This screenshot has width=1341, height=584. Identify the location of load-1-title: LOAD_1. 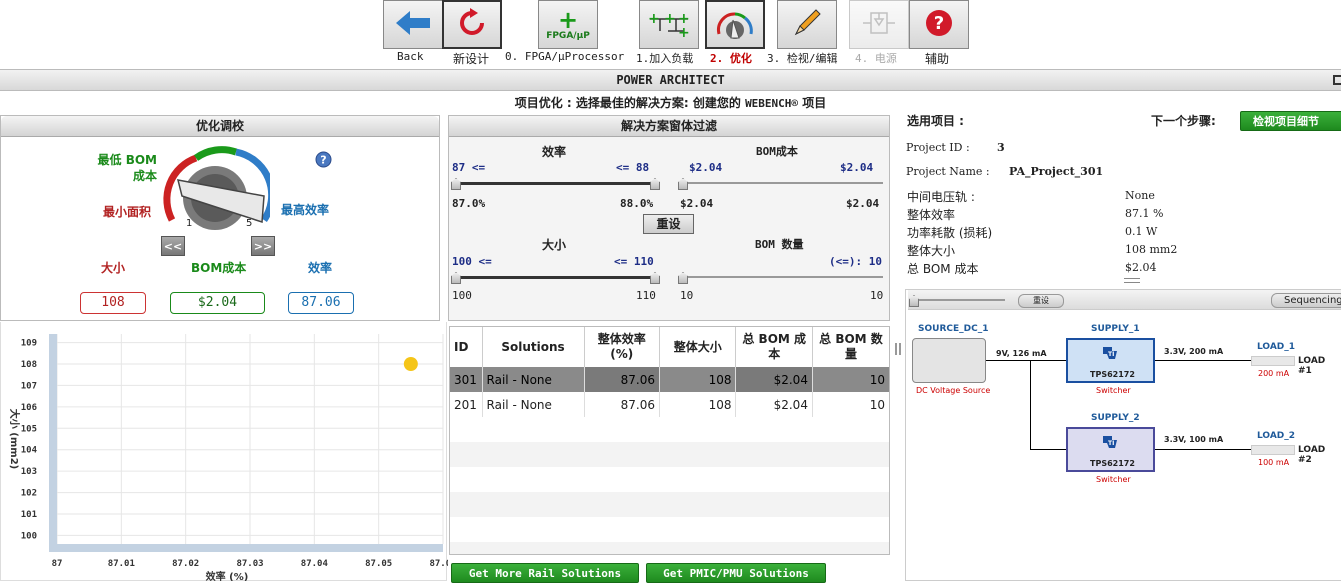
(1276, 347).